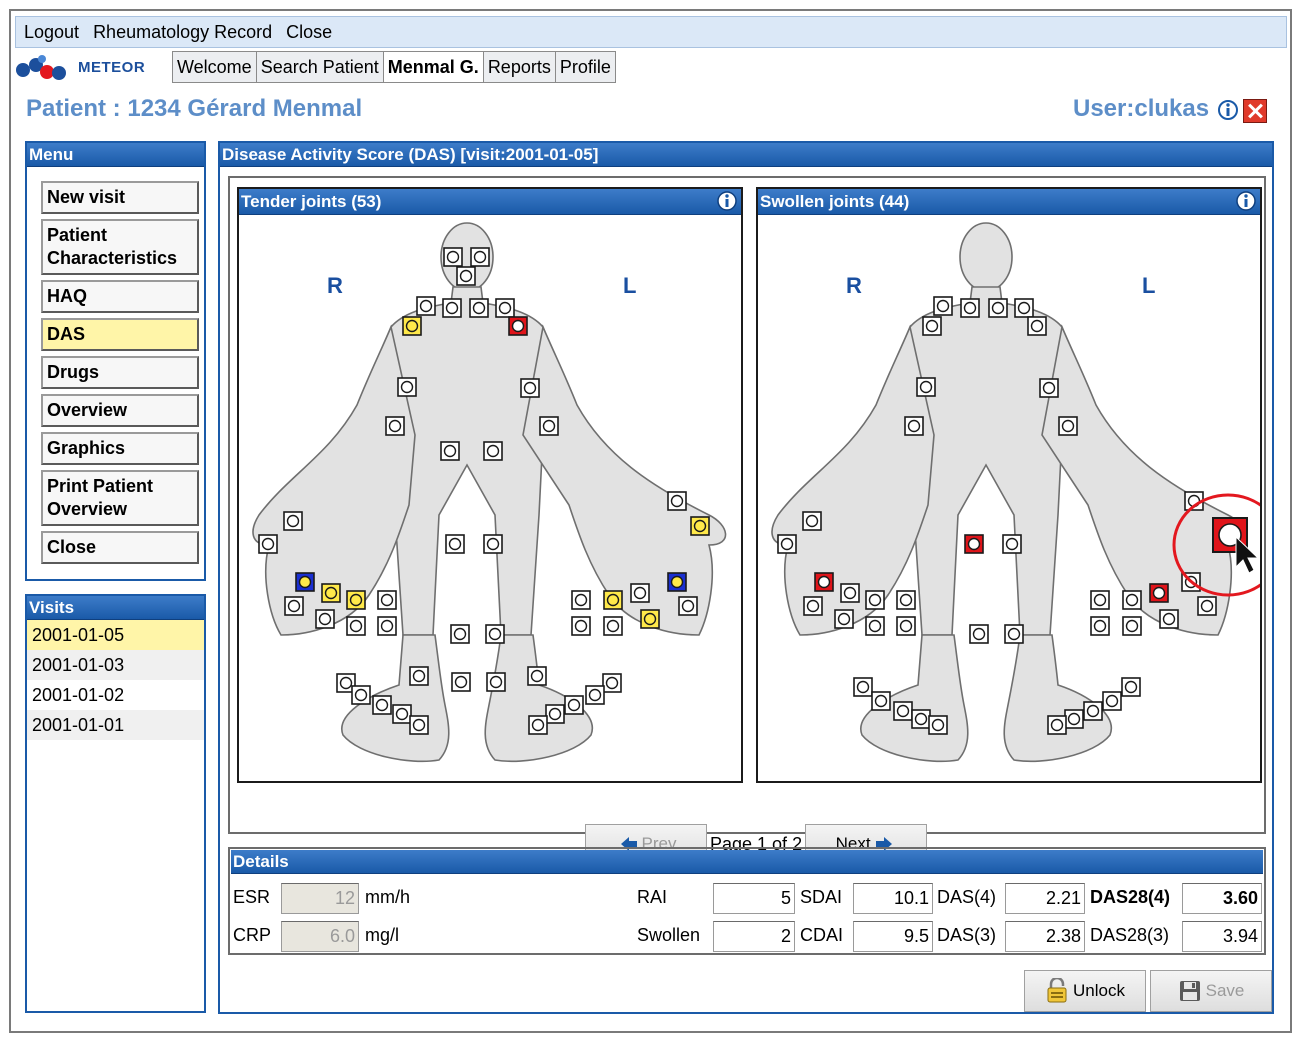 The image size is (1305, 1042). What do you see at coordinates (120, 334) in the screenshot?
I see `menu-das-button: DAS` at bounding box center [120, 334].